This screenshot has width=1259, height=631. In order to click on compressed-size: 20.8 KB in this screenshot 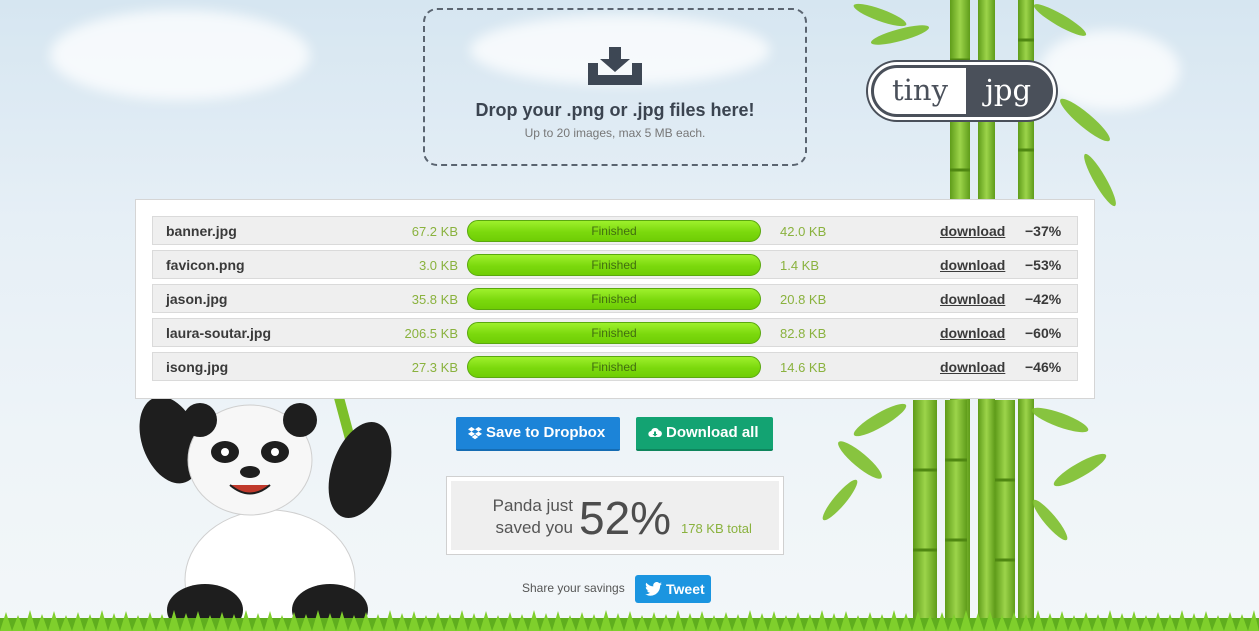, I will do `click(803, 299)`.